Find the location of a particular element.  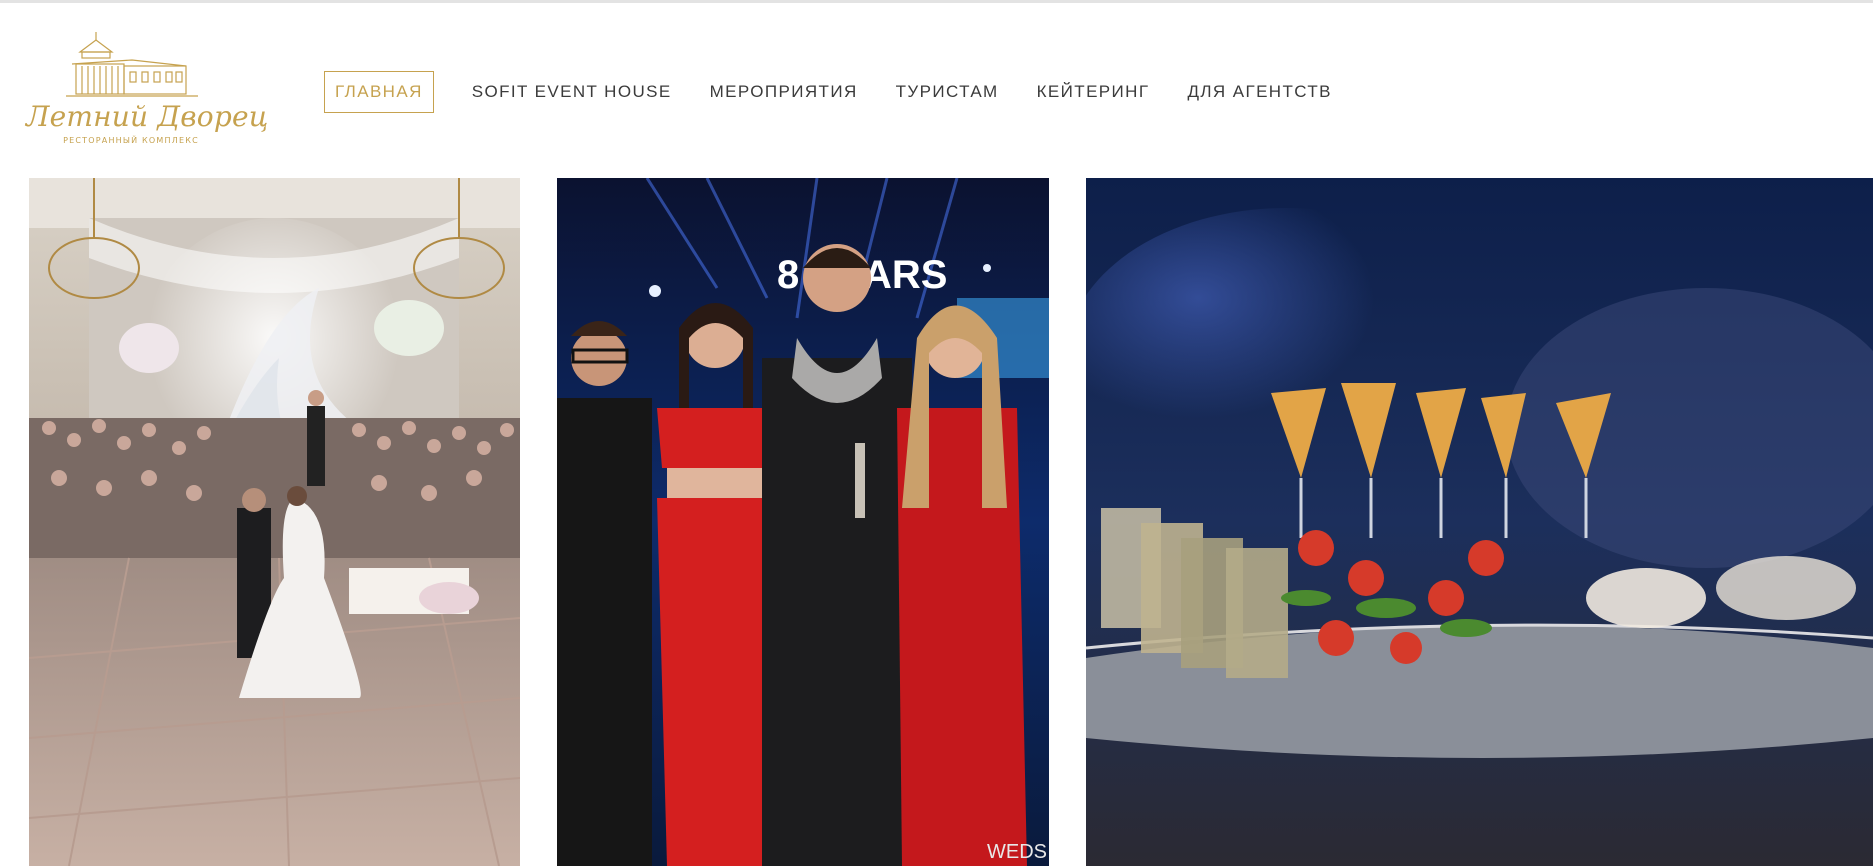

nav-item-catering: КЕЙТЕРИНГ is located at coordinates (1093, 92).